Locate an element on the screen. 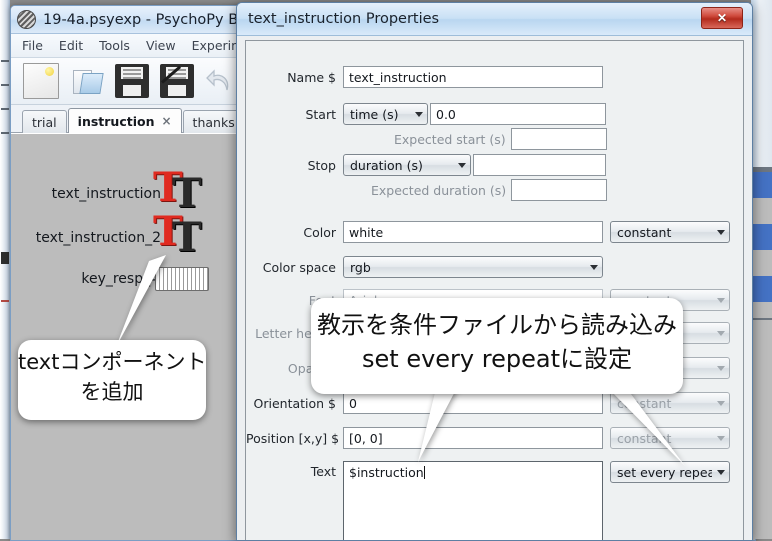 The height and width of the screenshot is (541, 772). name-label: Name $ is located at coordinates (311, 77).